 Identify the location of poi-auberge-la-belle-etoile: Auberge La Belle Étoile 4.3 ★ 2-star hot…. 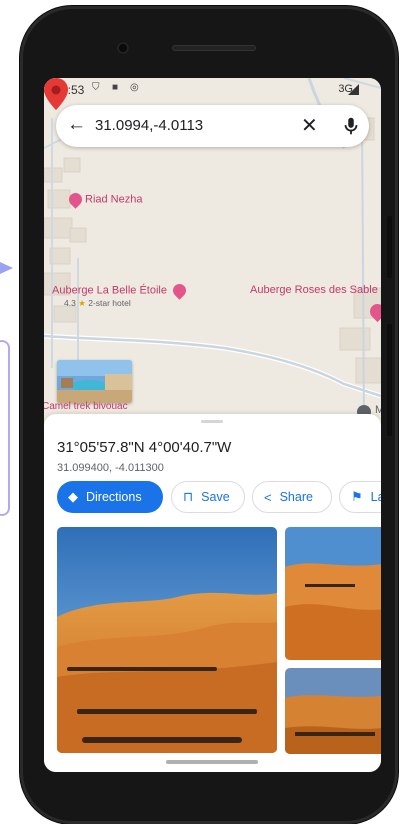
(120, 295).